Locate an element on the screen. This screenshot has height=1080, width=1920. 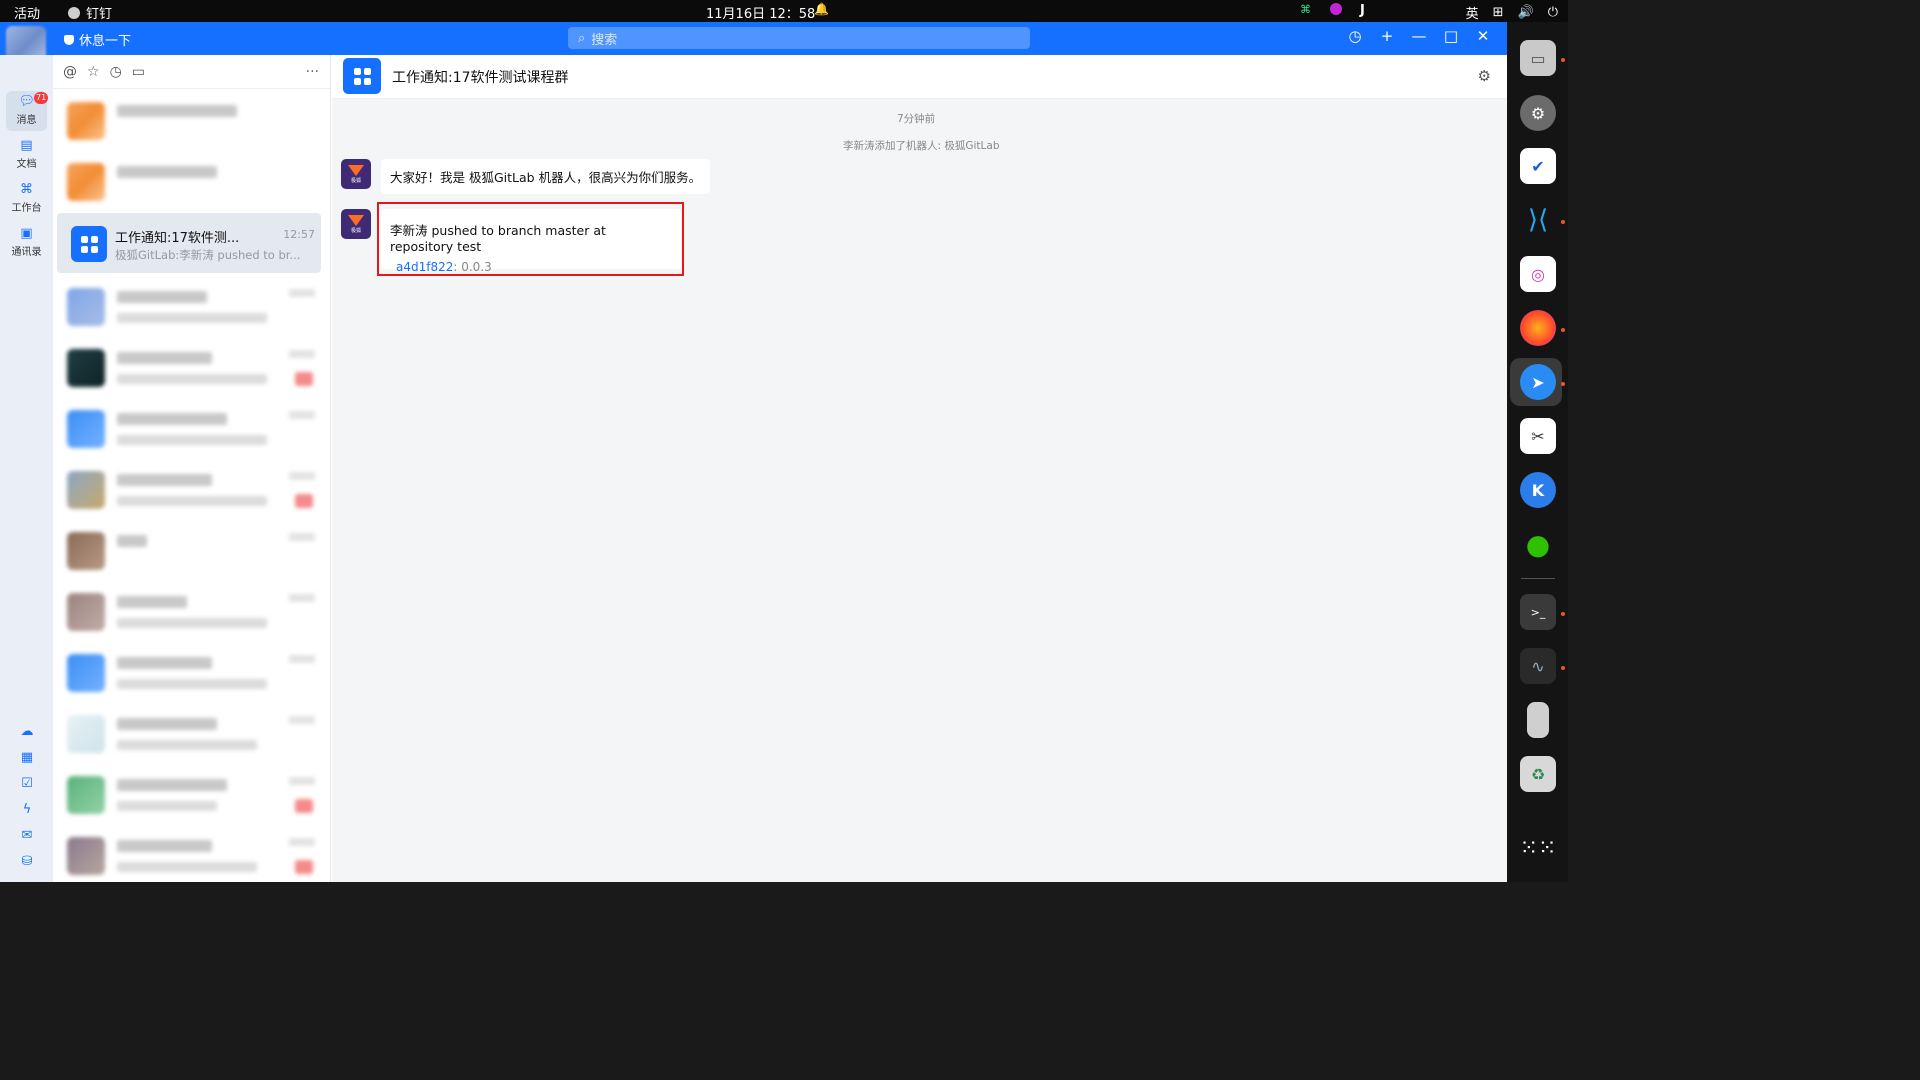
files-icon: ▭ is located at coordinates (1538, 58).